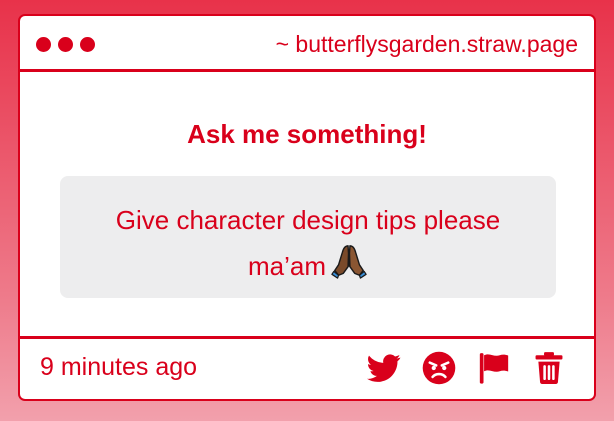  I want to click on timestamp: 9 minutes ago, so click(119, 367).